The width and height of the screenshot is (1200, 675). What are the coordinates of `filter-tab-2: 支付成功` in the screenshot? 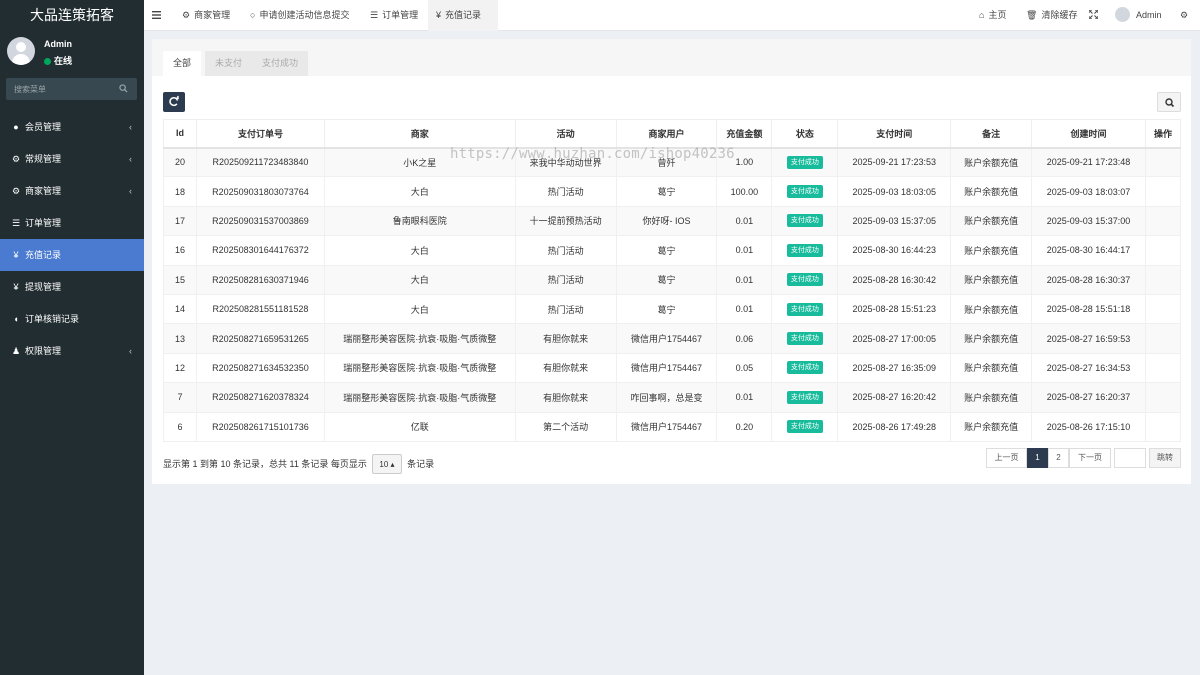 It's located at (280, 63).